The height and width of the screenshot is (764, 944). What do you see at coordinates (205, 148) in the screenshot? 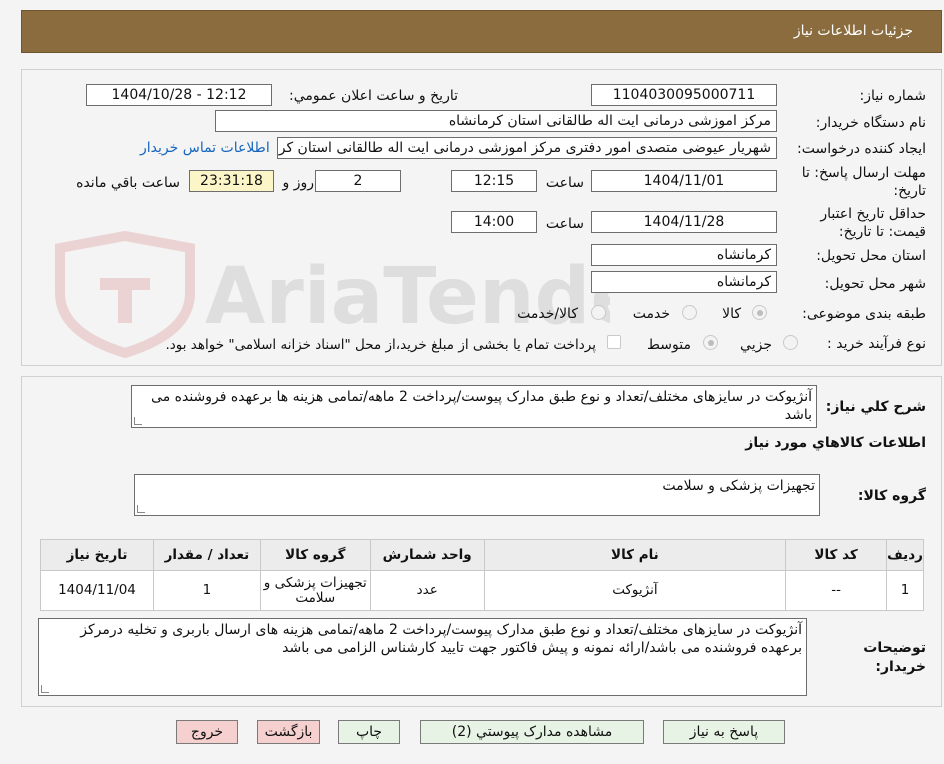
I see `buyer-contact-link: اطلاعات تماس خريدار` at bounding box center [205, 148].